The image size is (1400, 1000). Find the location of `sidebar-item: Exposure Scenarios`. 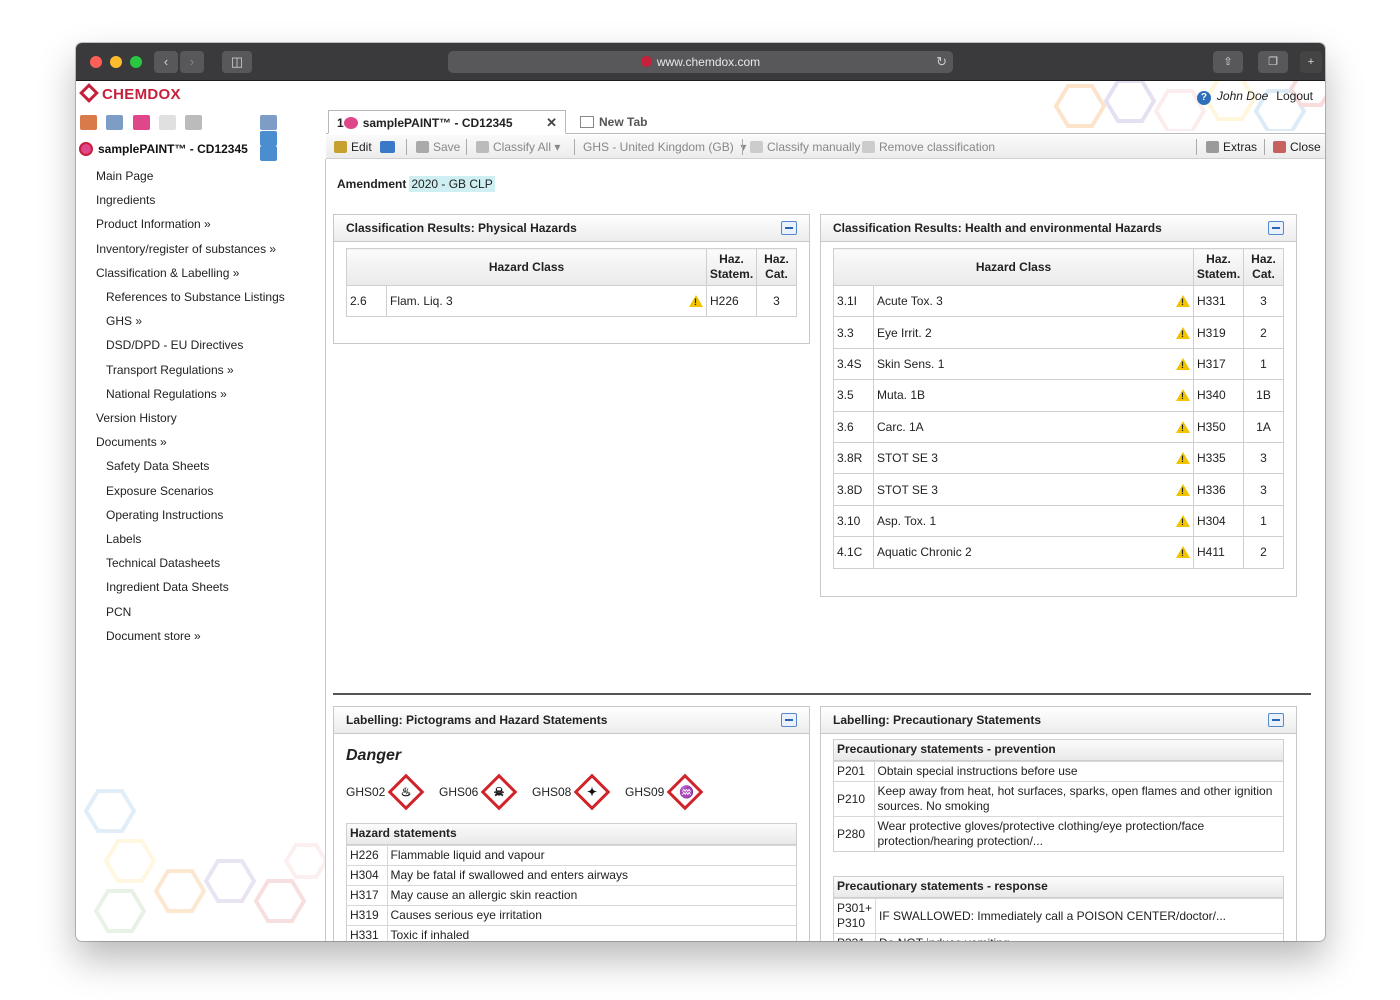

sidebar-item: Exposure Scenarios is located at coordinates (159, 491).